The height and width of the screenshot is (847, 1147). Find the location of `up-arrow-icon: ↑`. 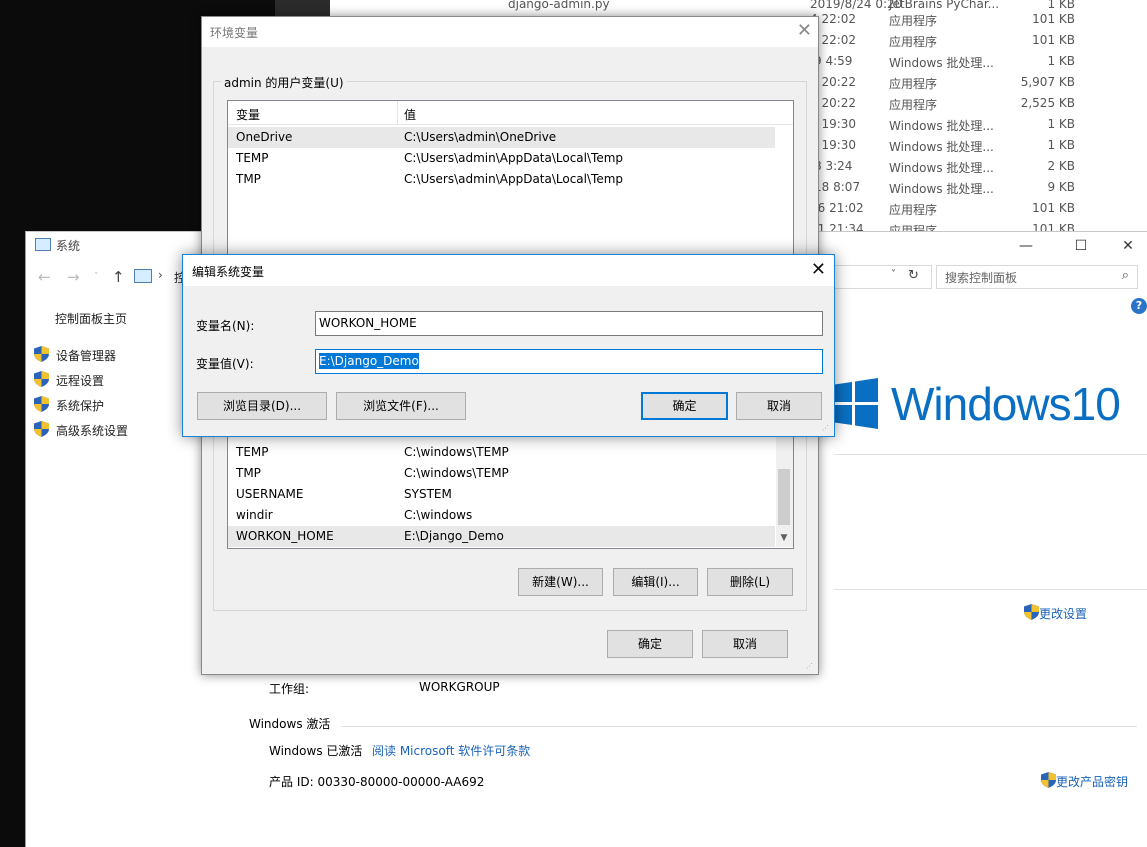

up-arrow-icon: ↑ is located at coordinates (118, 277).